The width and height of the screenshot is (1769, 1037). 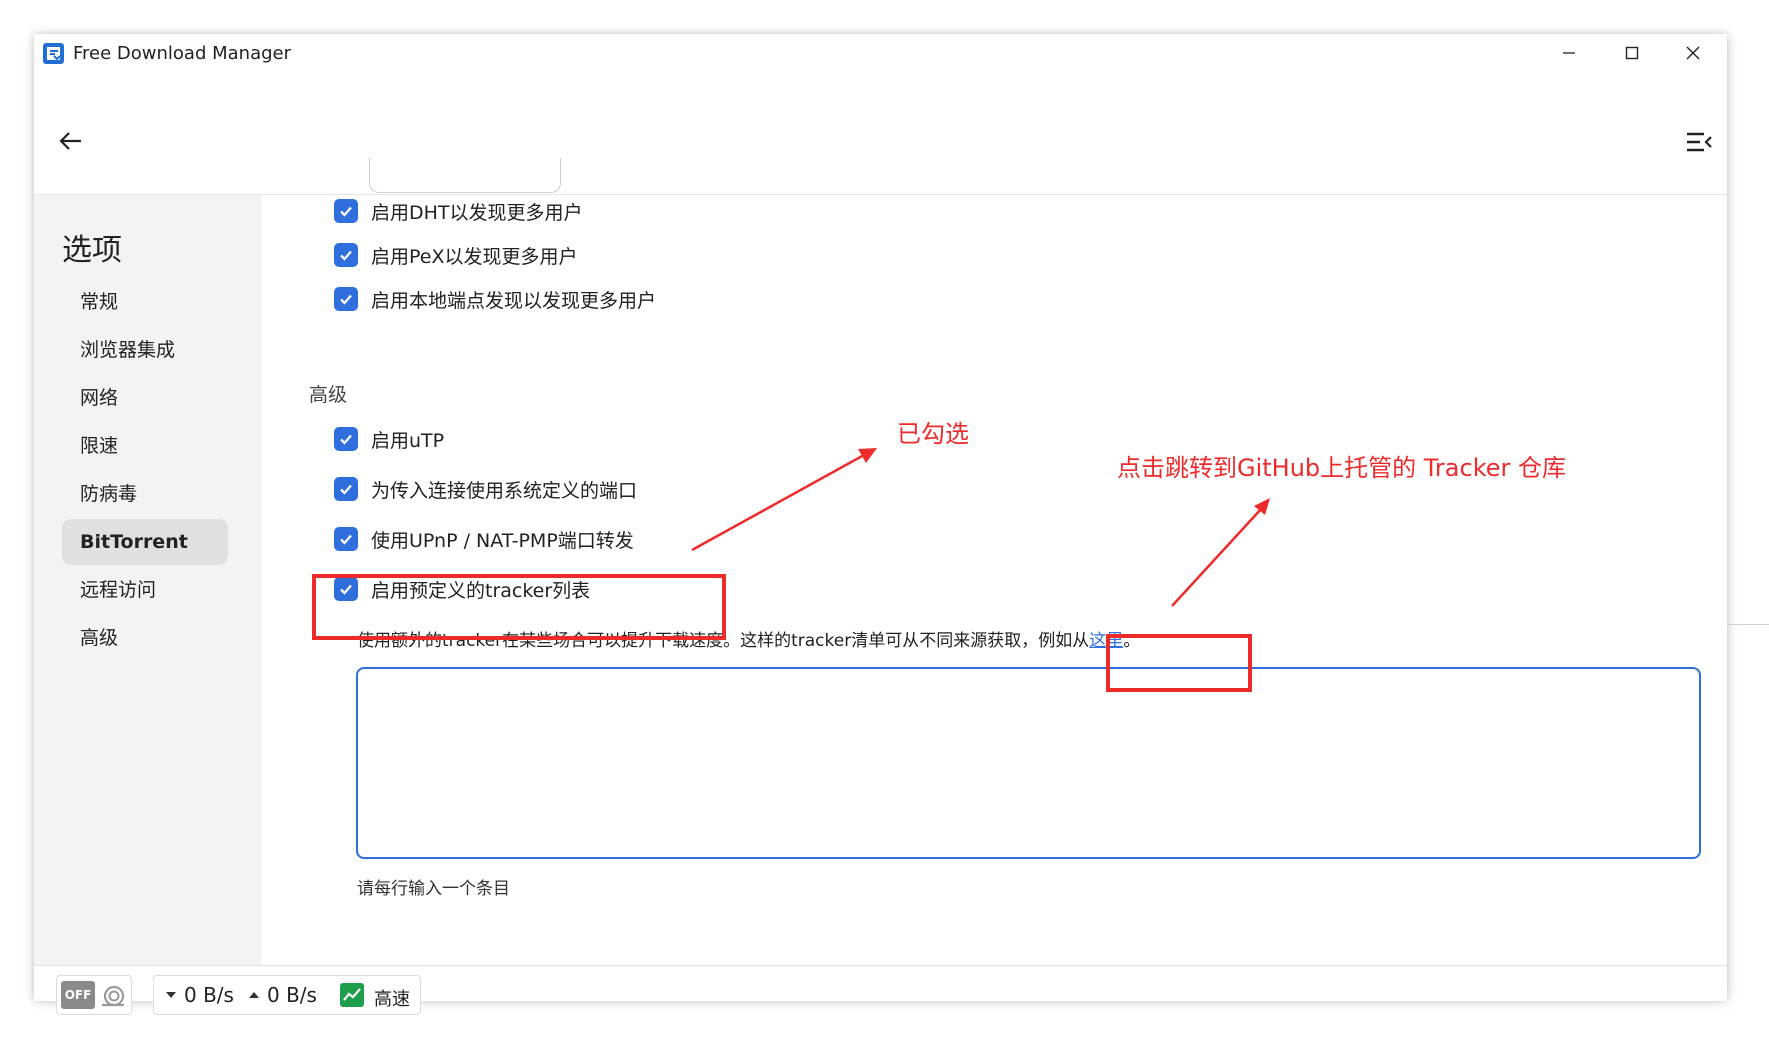 What do you see at coordinates (145, 350) in the screenshot?
I see `sidebar-item-browser-integration: 浏览器集成` at bounding box center [145, 350].